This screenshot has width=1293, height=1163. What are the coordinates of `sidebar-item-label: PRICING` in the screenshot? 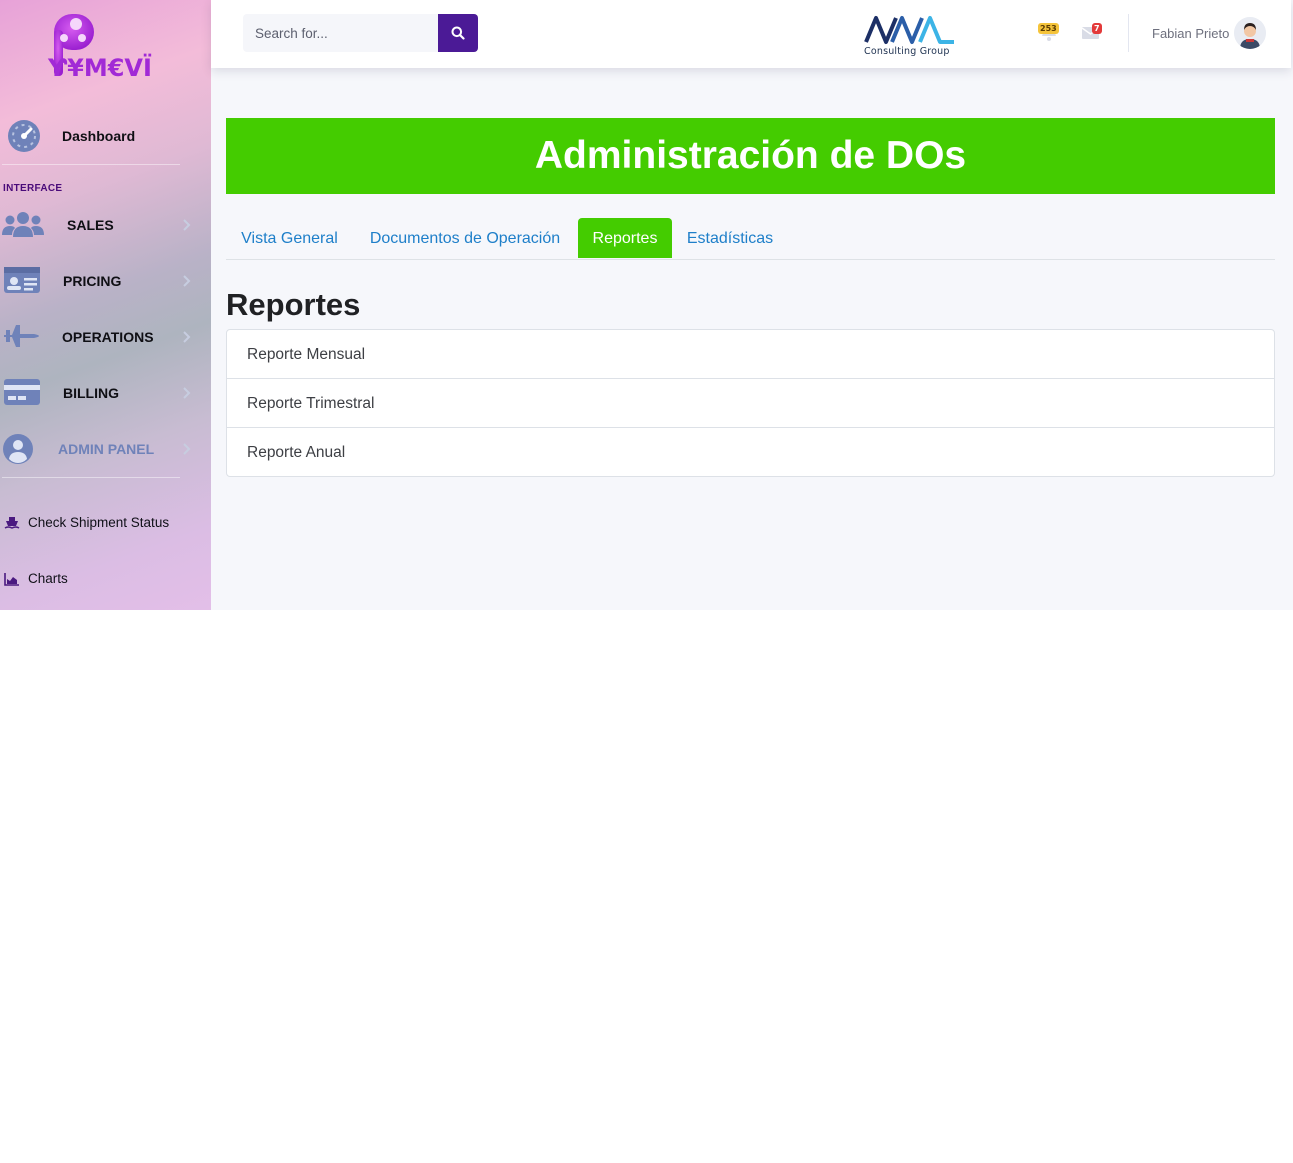 It's located at (92, 281).